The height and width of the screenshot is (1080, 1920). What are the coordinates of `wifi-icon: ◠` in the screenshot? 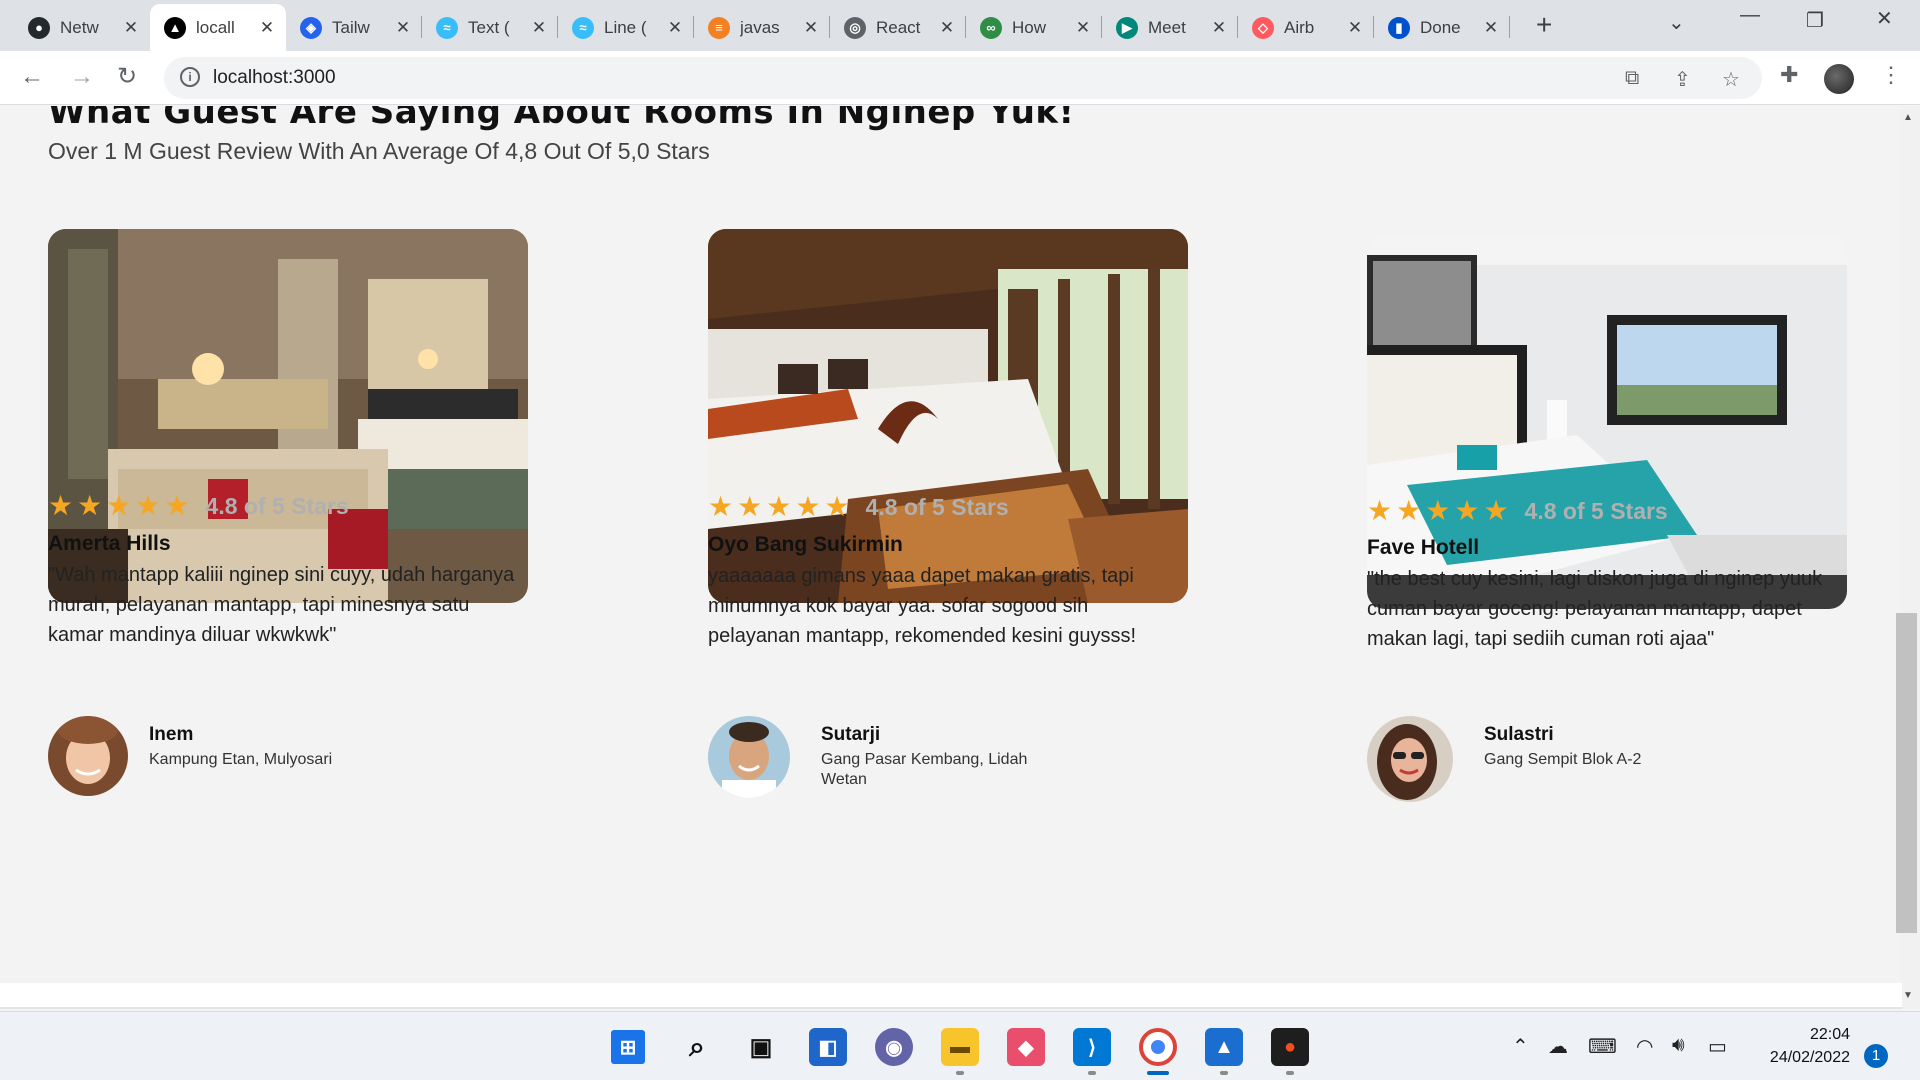 It's located at (1644, 1046).